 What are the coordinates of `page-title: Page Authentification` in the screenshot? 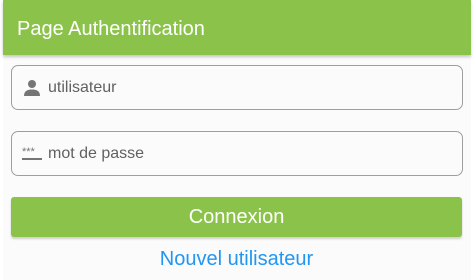 It's located at (111, 29).